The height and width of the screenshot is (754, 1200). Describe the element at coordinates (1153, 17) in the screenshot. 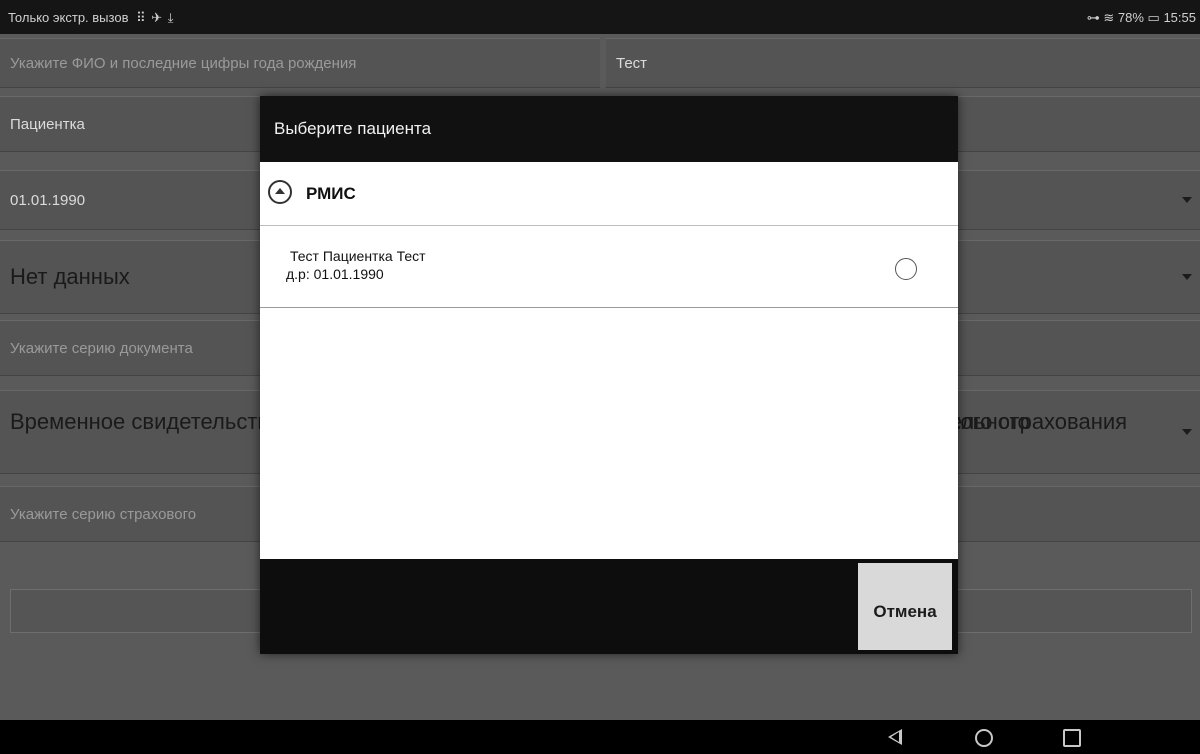

I see `battery-icon: ▭` at that location.